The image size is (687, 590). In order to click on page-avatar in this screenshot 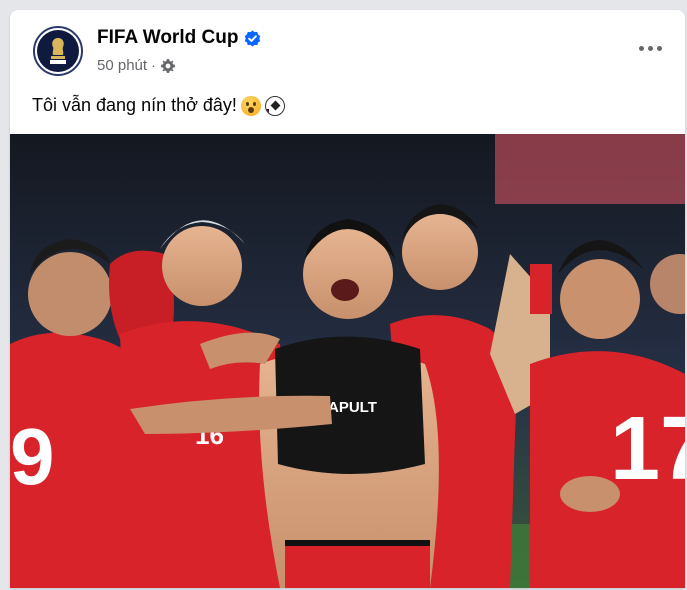, I will do `click(58, 51)`.